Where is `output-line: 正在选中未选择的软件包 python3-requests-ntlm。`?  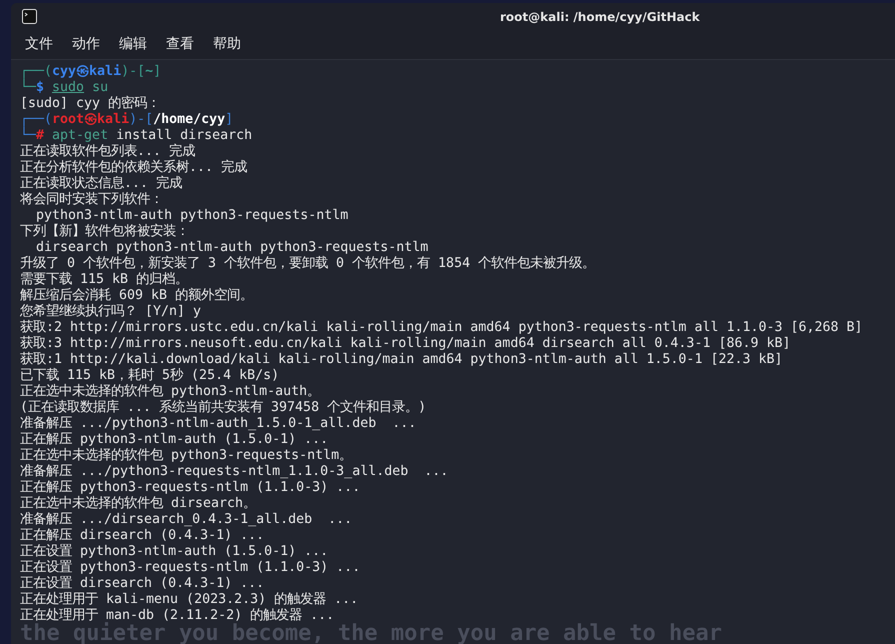
output-line: 正在选中未选择的软件包 python3-requests-ntlm。 is located at coordinates (186, 456).